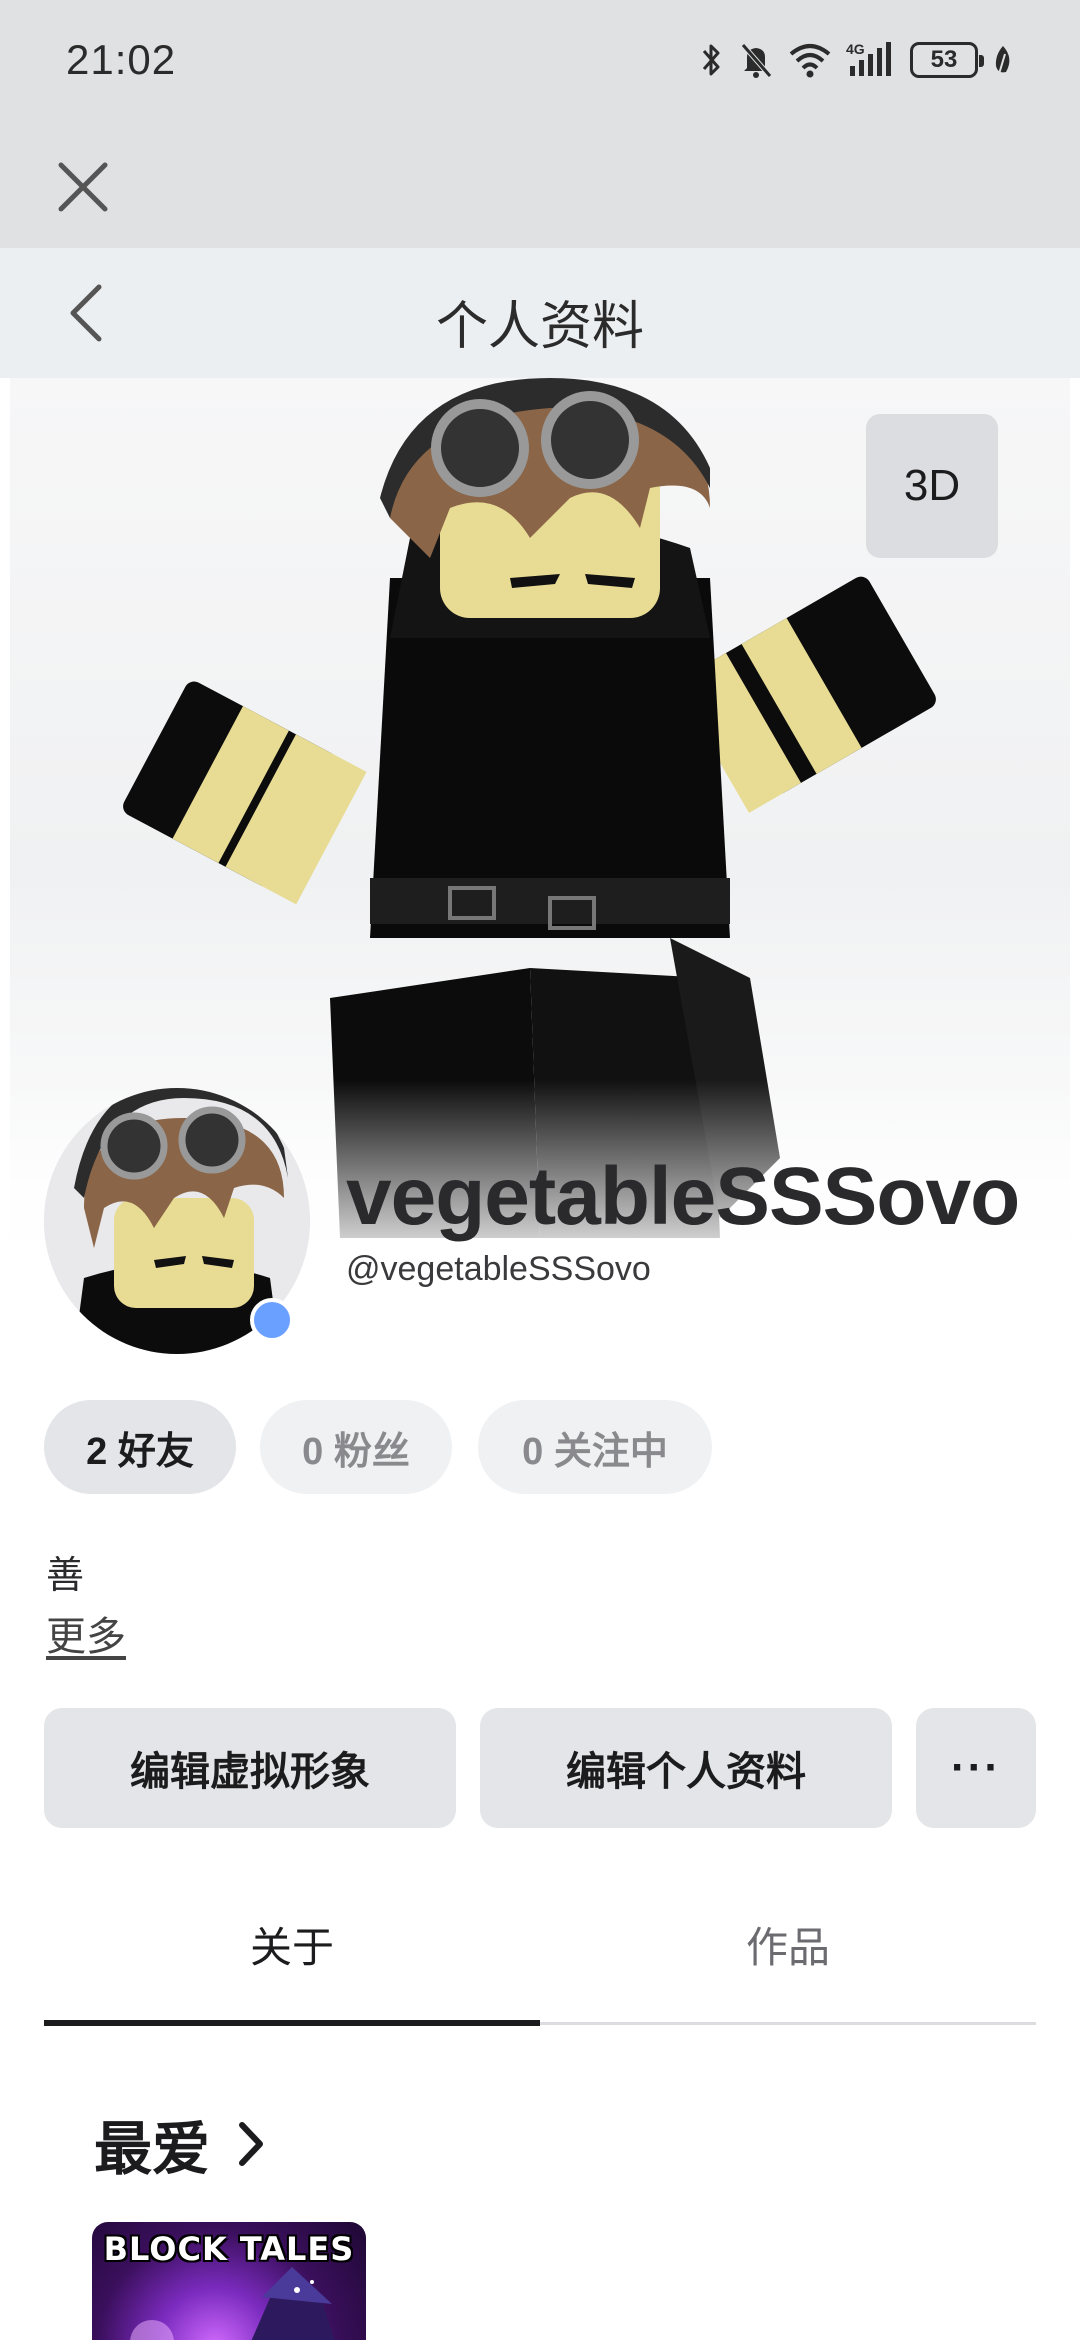 The width and height of the screenshot is (1080, 2340). What do you see at coordinates (871, 60) in the screenshot?
I see `signal-icon: 4G` at bounding box center [871, 60].